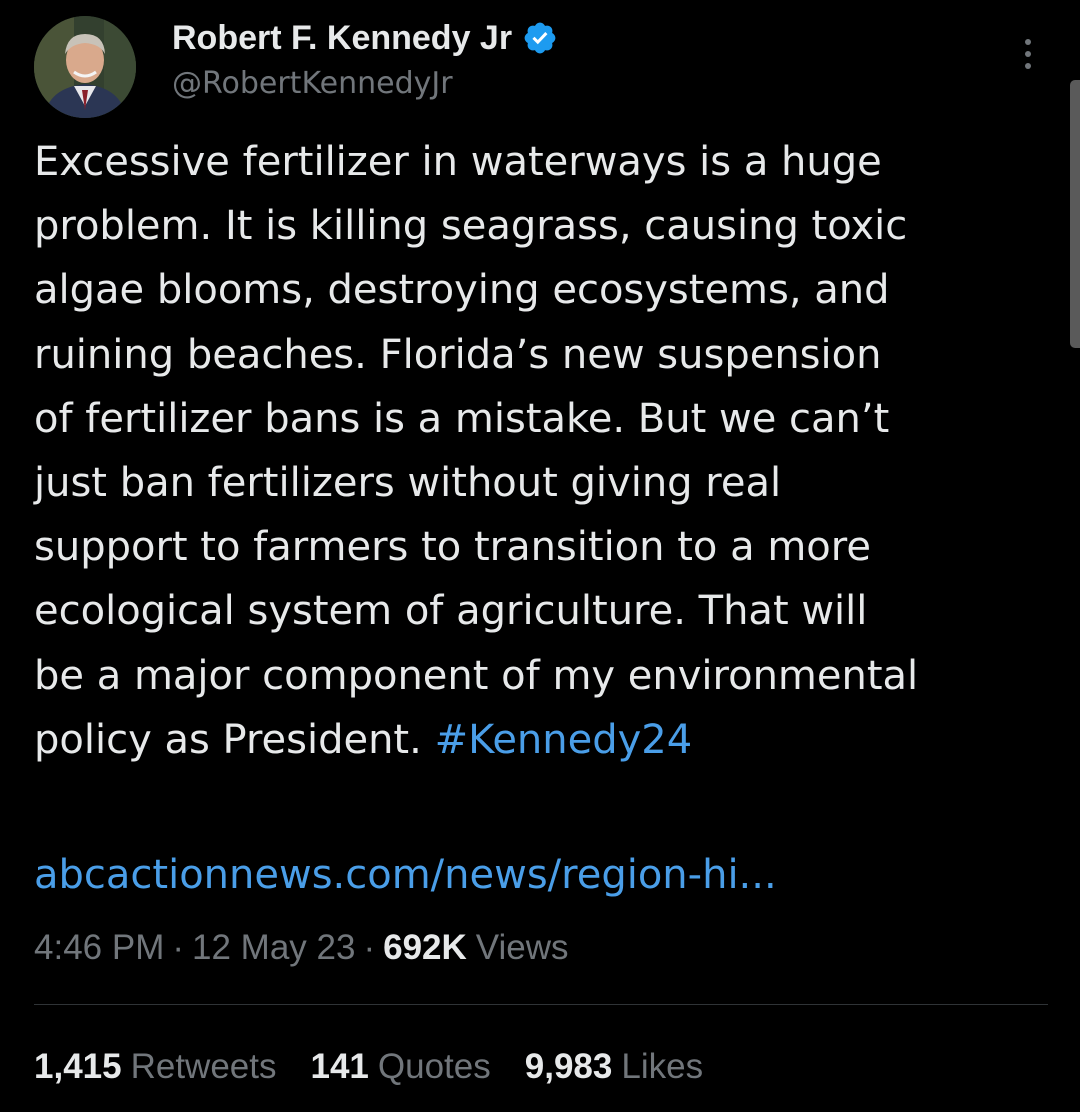 This screenshot has height=1112, width=1080. What do you see at coordinates (99, 948) in the screenshot?
I see `tweet-time: 4:46 PM` at bounding box center [99, 948].